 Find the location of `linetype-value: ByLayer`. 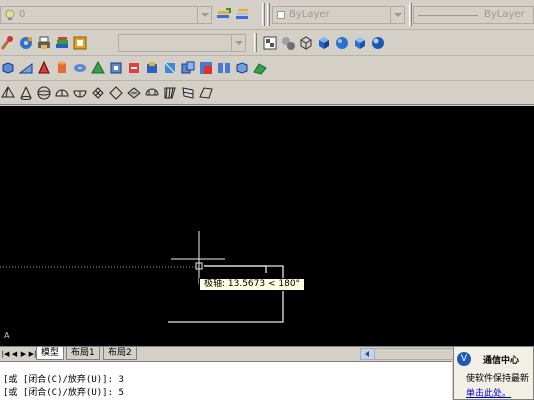

linetype-value: ByLayer is located at coordinates (504, 14).